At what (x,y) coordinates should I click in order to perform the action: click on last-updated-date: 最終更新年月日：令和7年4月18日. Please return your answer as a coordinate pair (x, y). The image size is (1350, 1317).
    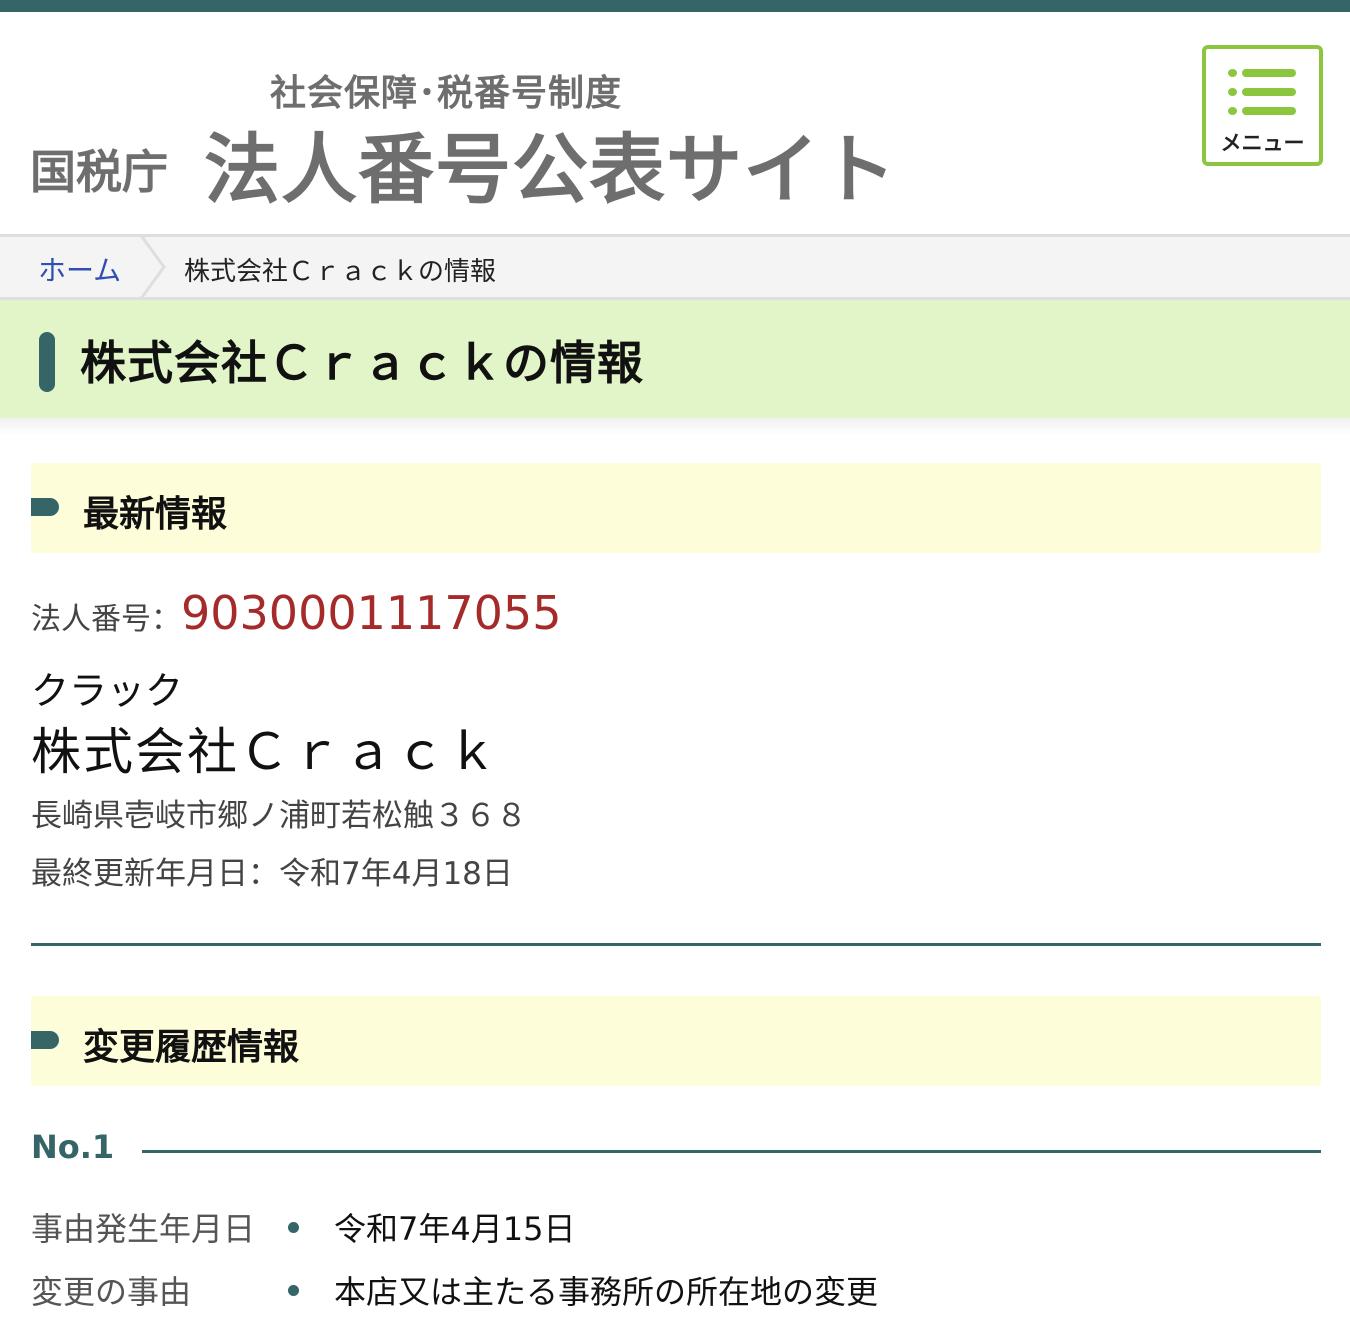
    Looking at the image, I should click on (272, 874).